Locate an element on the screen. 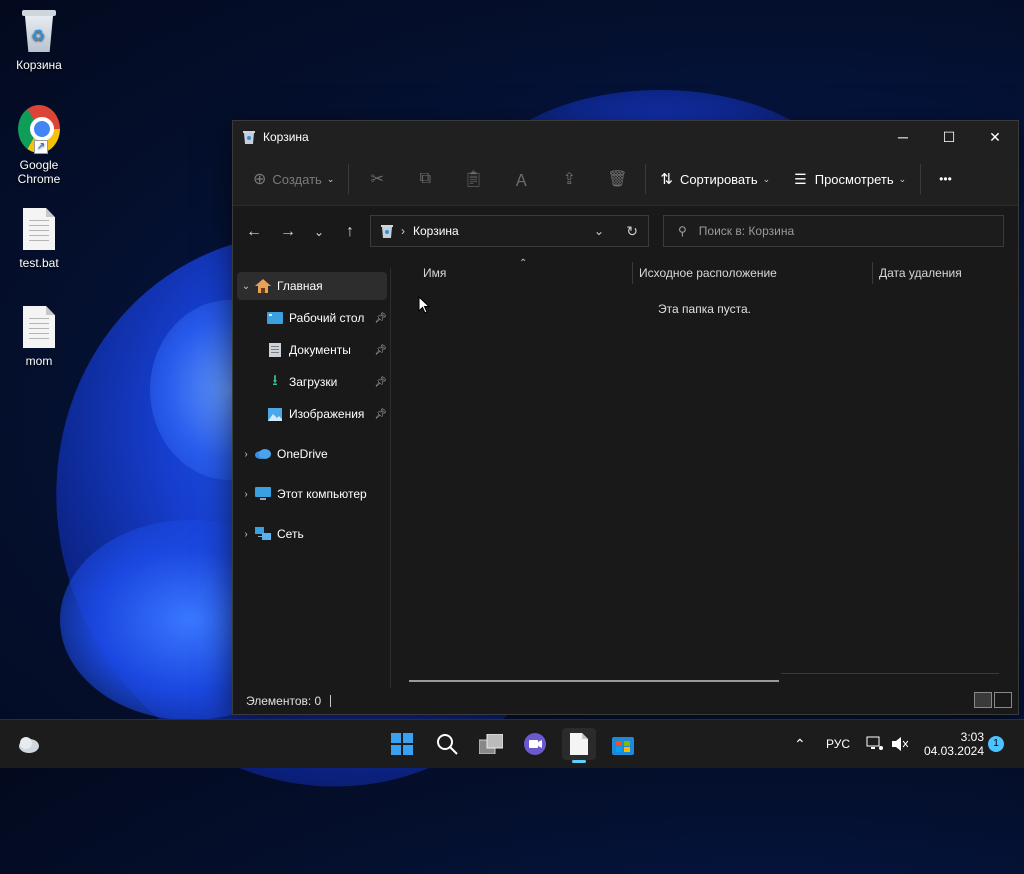  create-label: Создать is located at coordinates (297, 179).